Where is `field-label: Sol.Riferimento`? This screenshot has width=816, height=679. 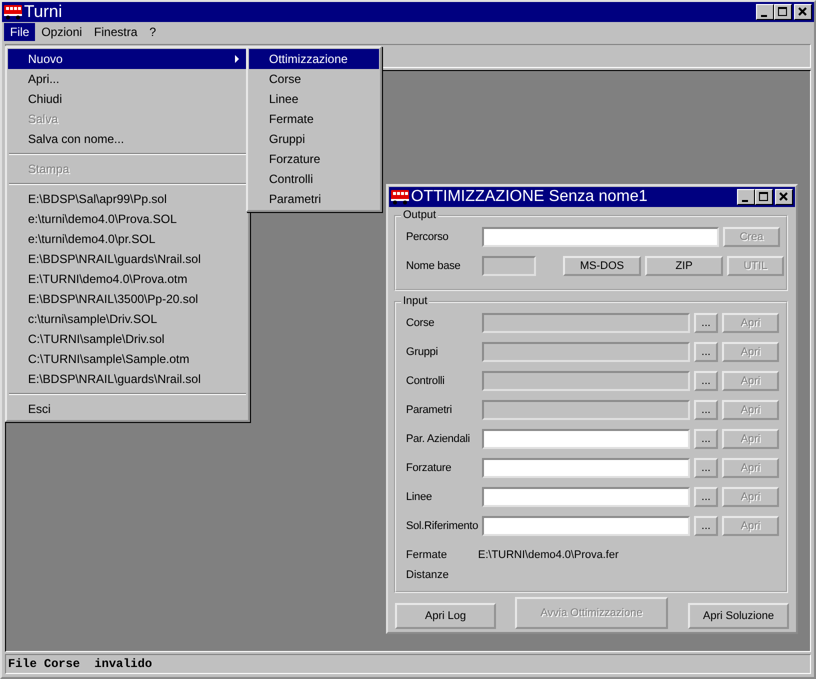 field-label: Sol.Riferimento is located at coordinates (443, 526).